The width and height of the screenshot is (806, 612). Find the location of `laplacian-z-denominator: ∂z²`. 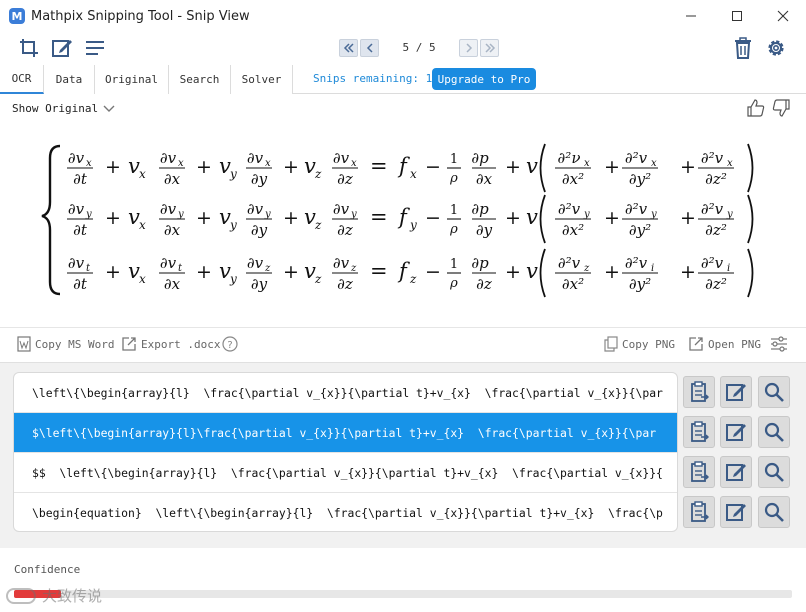

laplacian-z-denominator: ∂z² is located at coordinates (716, 284).